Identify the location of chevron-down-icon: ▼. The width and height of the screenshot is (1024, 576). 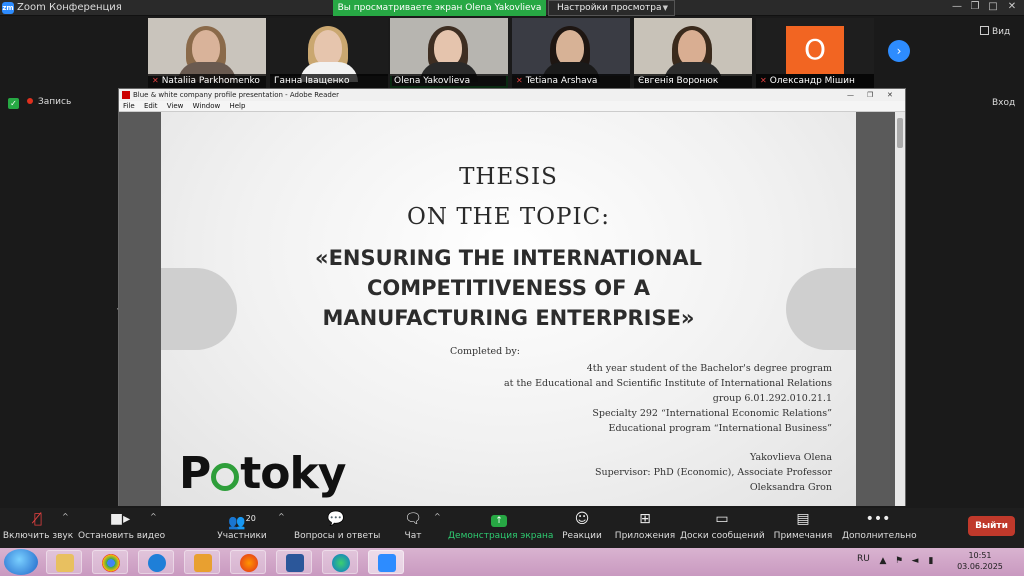
(665, 8).